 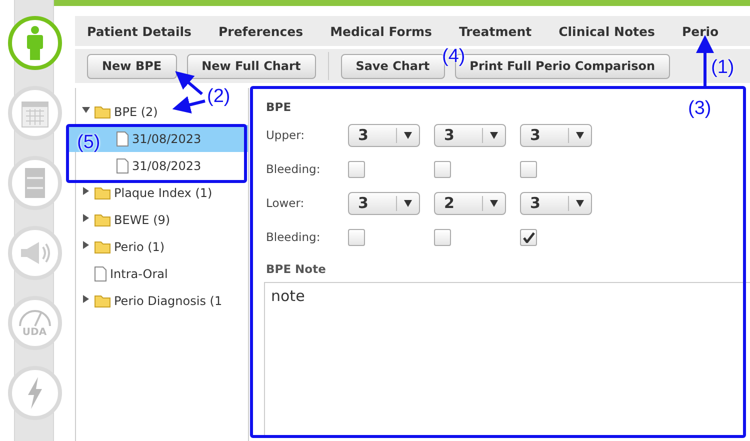 I want to click on tree-label: BEWE (9), so click(x=142, y=219).